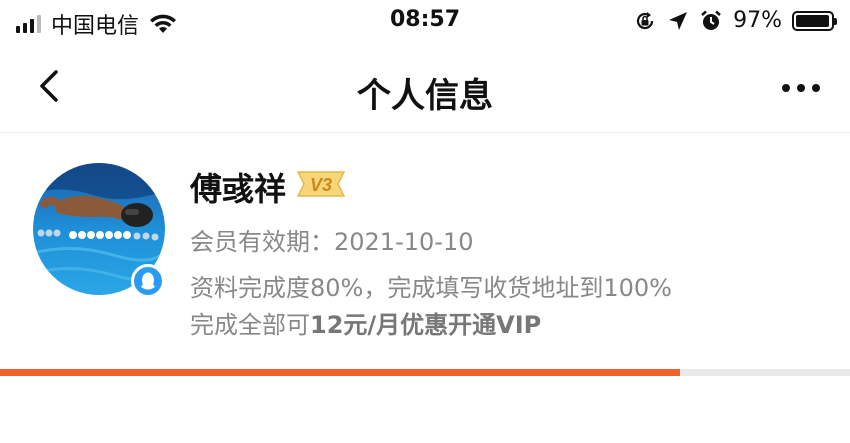 This screenshot has height=443, width=850. I want to click on expiry-date: 2021-10-10, so click(404, 242).